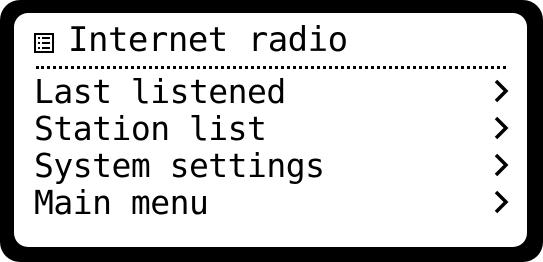 Image resolution: width=543 pixels, height=262 pixels. I want to click on menu-item-label: Station list, so click(150, 128).